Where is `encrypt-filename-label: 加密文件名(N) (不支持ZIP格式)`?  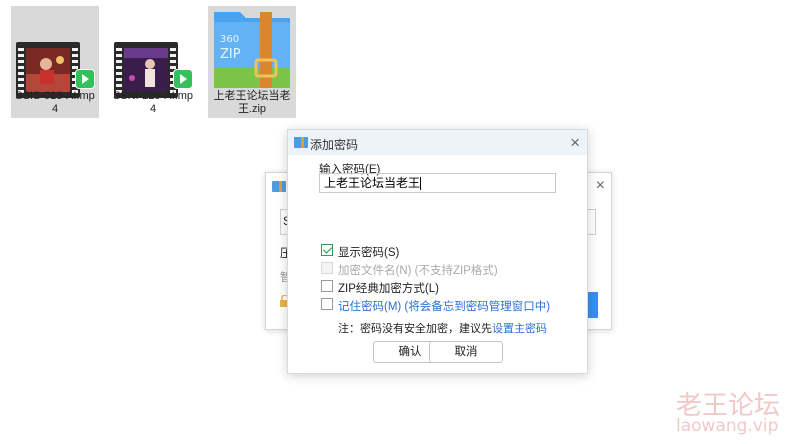
encrypt-filename-label: 加密文件名(N) (不支持ZIP格式) is located at coordinates (418, 271).